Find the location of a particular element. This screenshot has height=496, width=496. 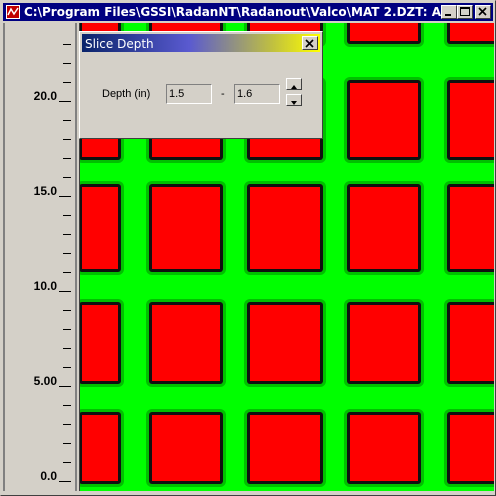

maximize-icon is located at coordinates (465, 11).